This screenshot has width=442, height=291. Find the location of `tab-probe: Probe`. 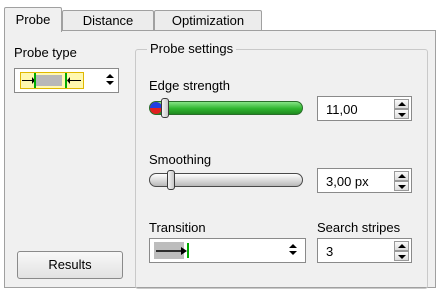

tab-probe: Probe is located at coordinates (33, 19).